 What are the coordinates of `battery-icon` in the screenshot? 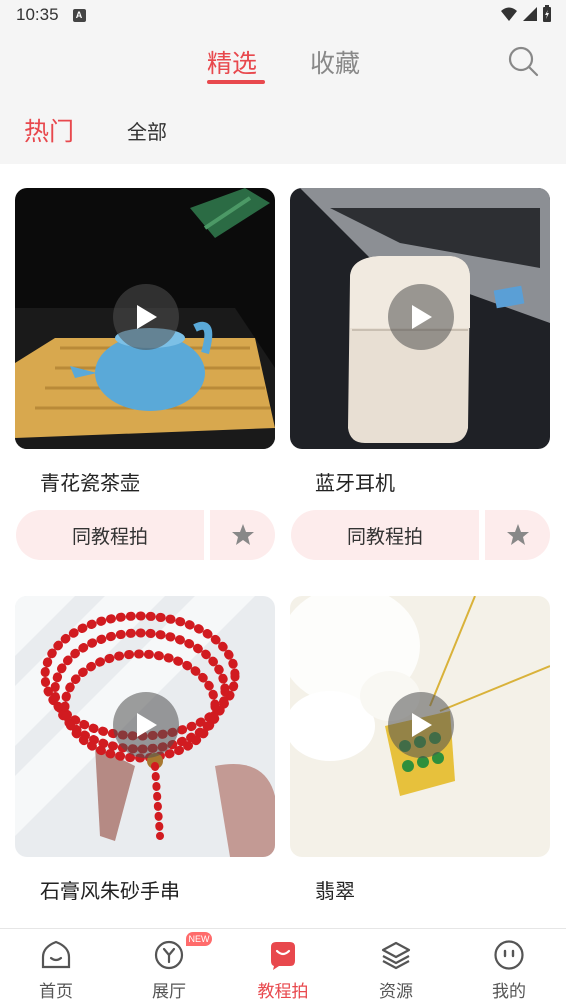 It's located at (547, 13).